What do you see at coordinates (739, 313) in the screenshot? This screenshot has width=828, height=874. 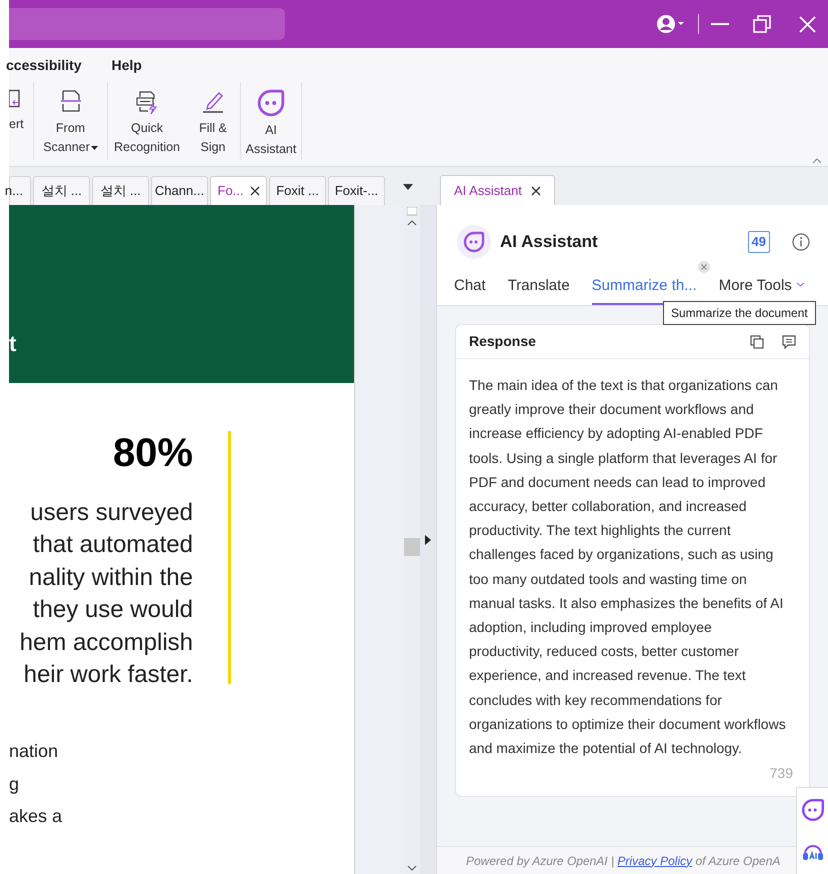 I see `tooltip: Summarize the document` at bounding box center [739, 313].